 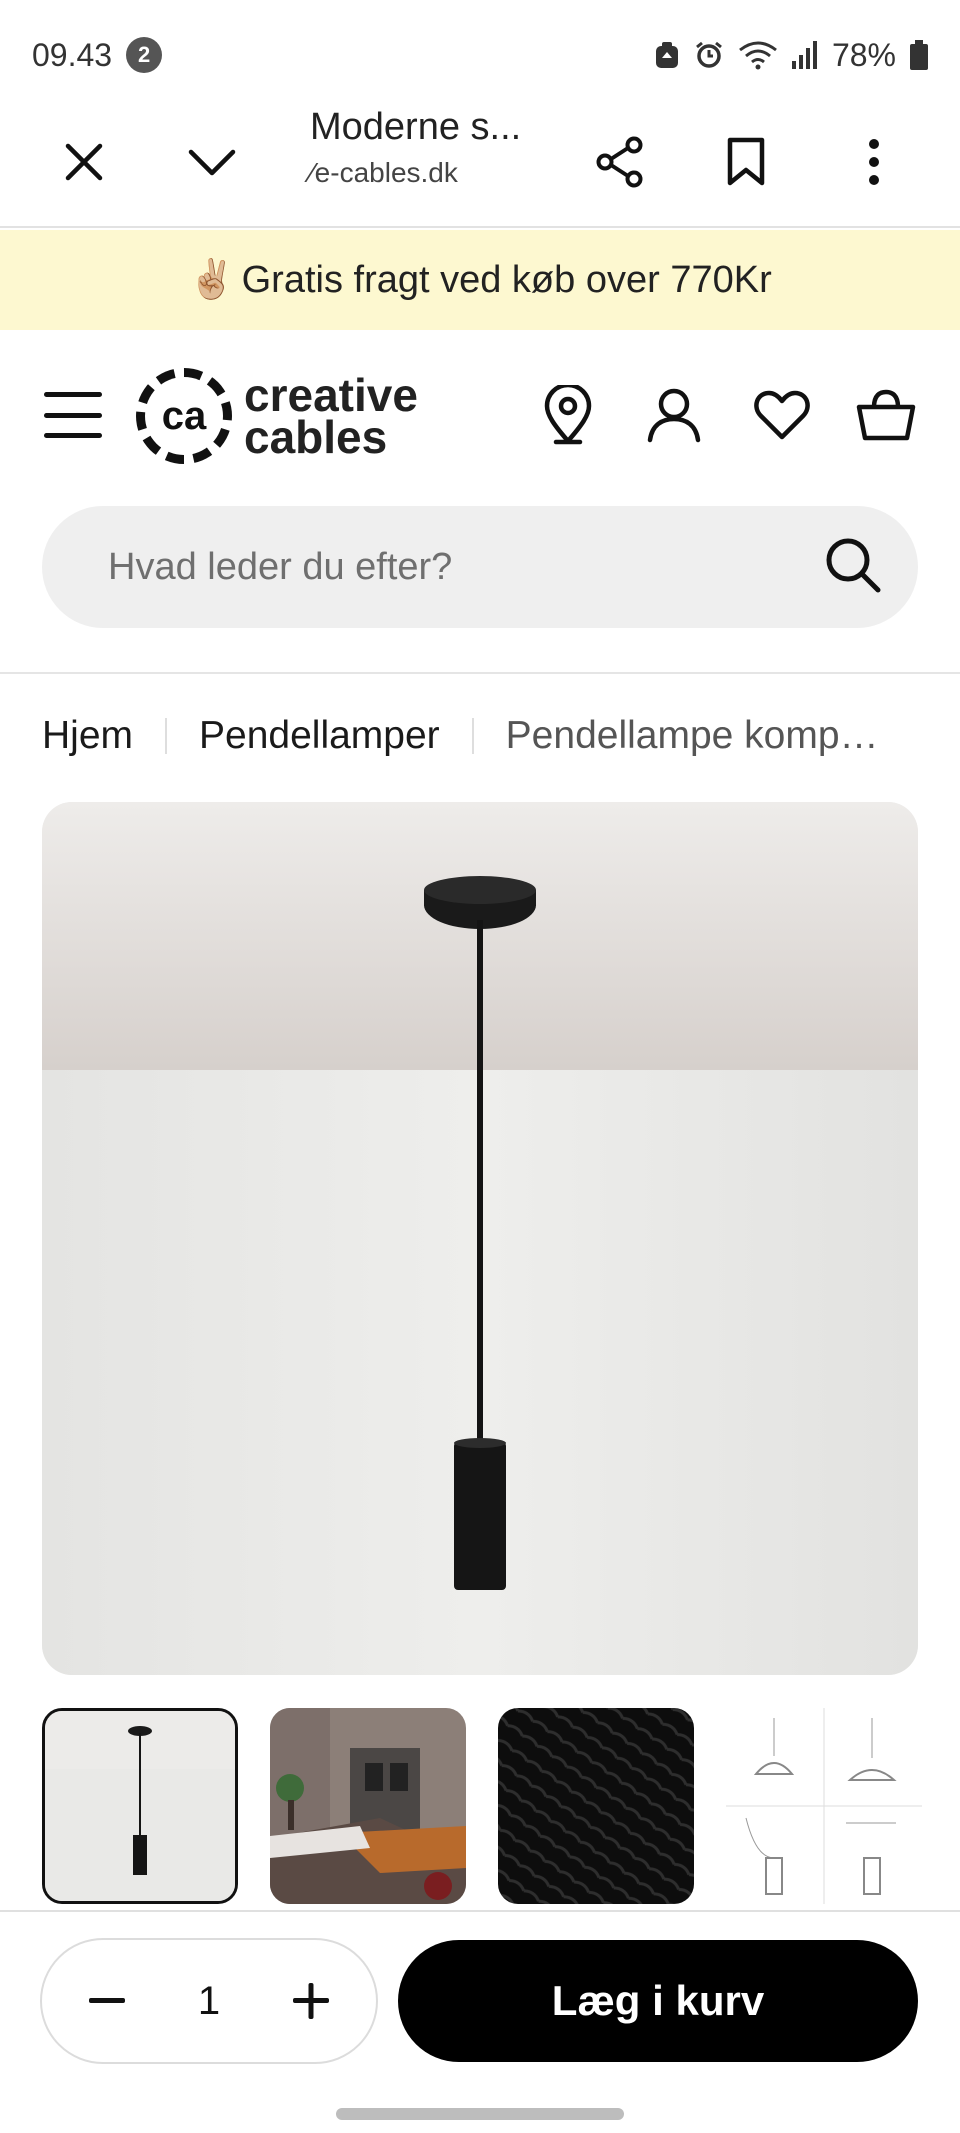 I want to click on logo-mark: ca, so click(x=184, y=416).